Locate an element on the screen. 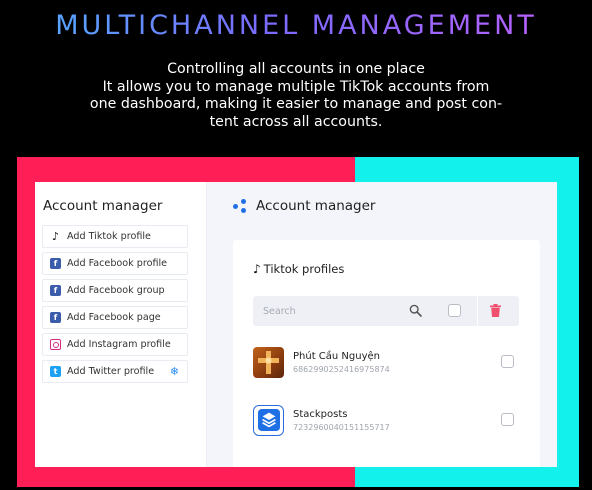 Image resolution: width=592 pixels, height=490 pixels. search-input is located at coordinates (328, 311).